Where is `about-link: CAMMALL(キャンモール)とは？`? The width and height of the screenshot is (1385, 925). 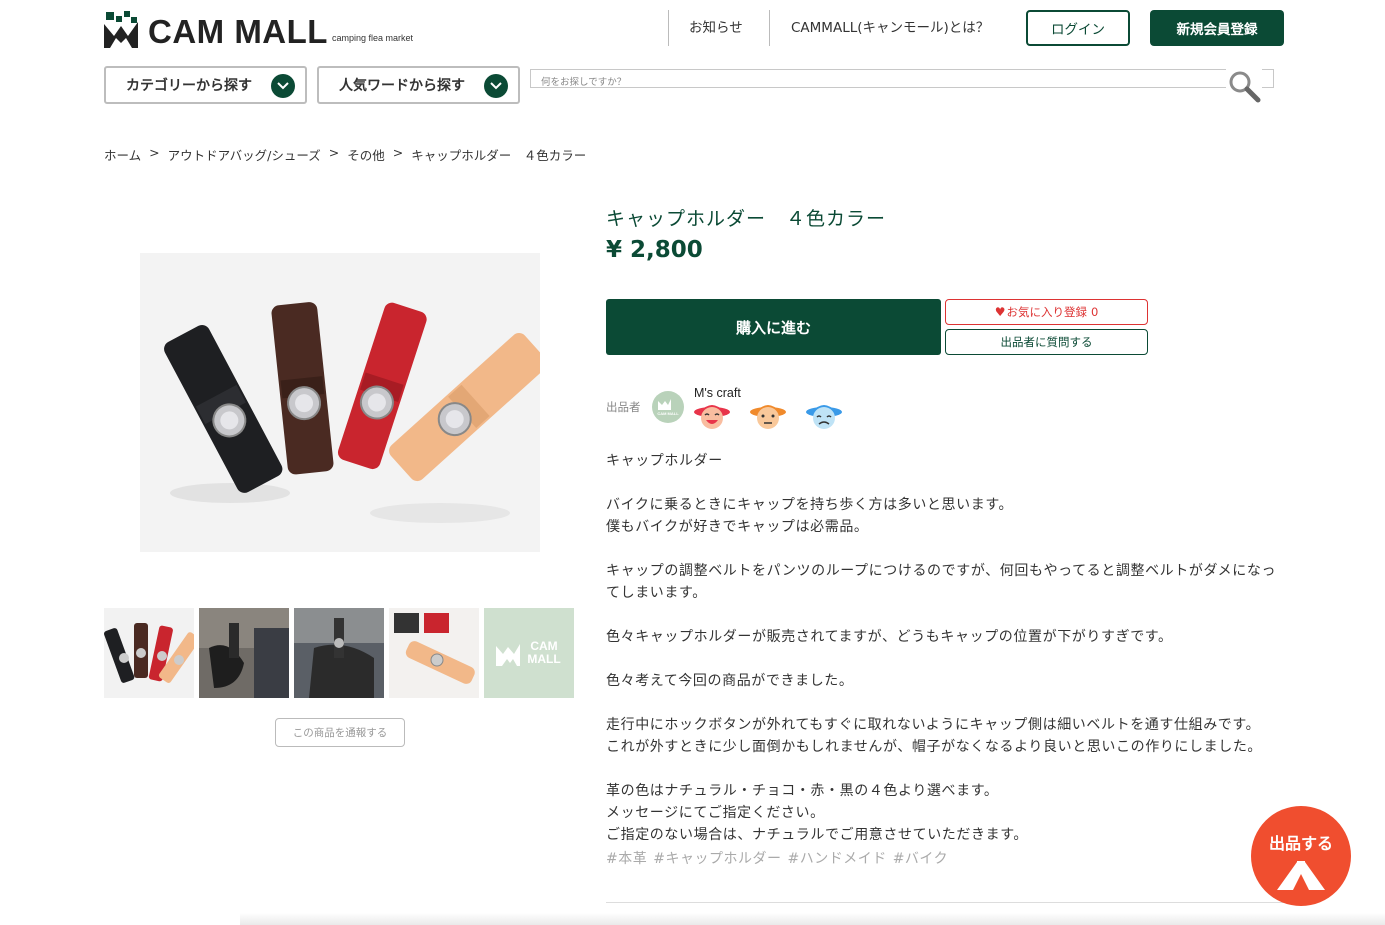
about-link: CAMMALL(キャンモール)とは？ is located at coordinates (890, 26).